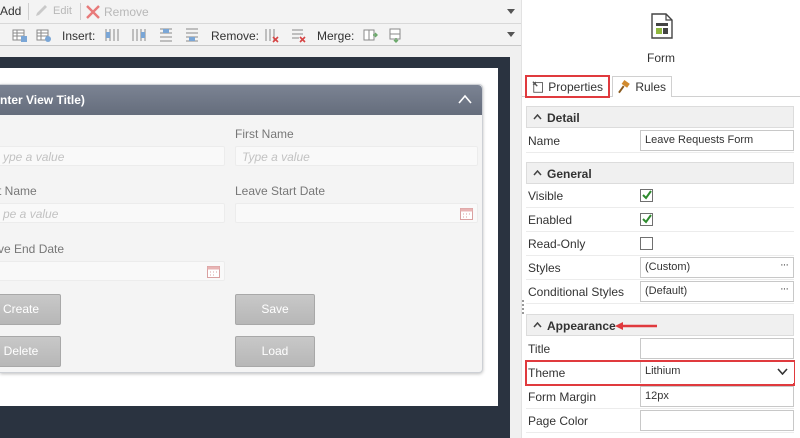 Image resolution: width=800 pixels, height=438 pixels. I want to click on readonly-label: Read-Only, so click(557, 244).